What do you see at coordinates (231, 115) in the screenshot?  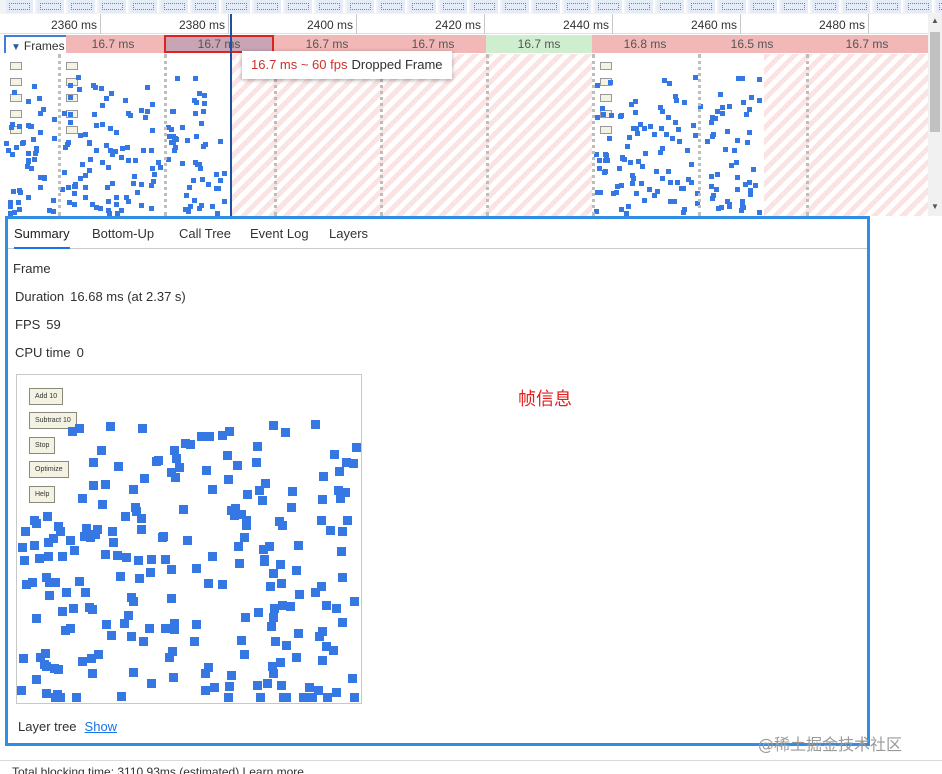 I see `playhead-line` at bounding box center [231, 115].